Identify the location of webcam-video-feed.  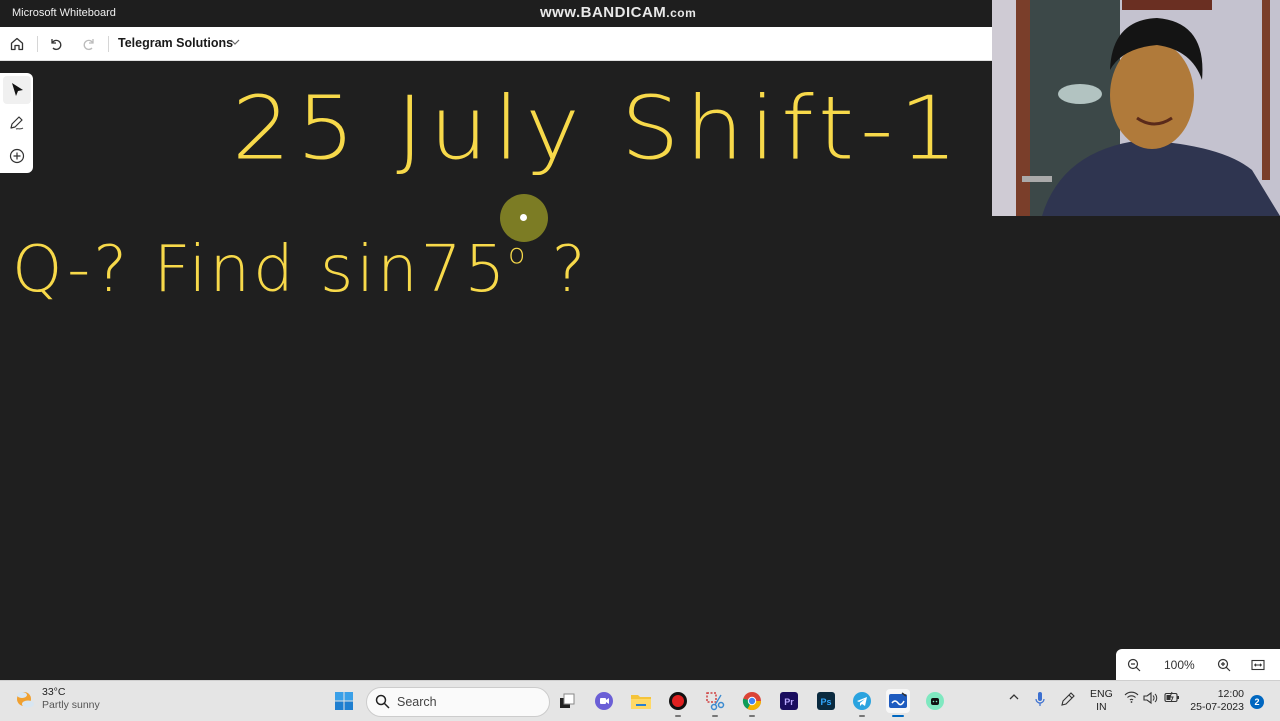
(1136, 108).